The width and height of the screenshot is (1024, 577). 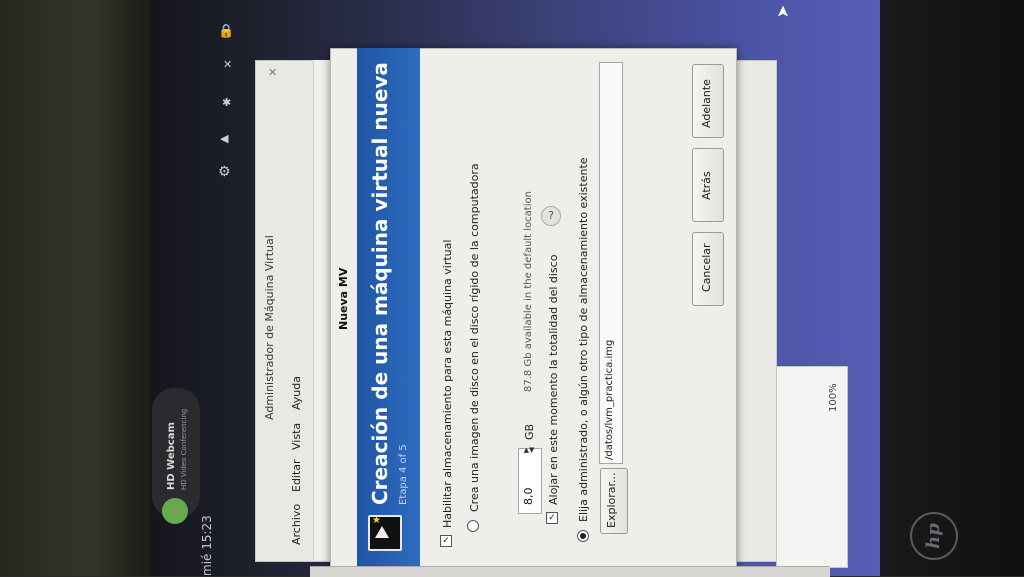 I want to click on spinner-arrows-icon: ▲▼, so click(x=529, y=453).